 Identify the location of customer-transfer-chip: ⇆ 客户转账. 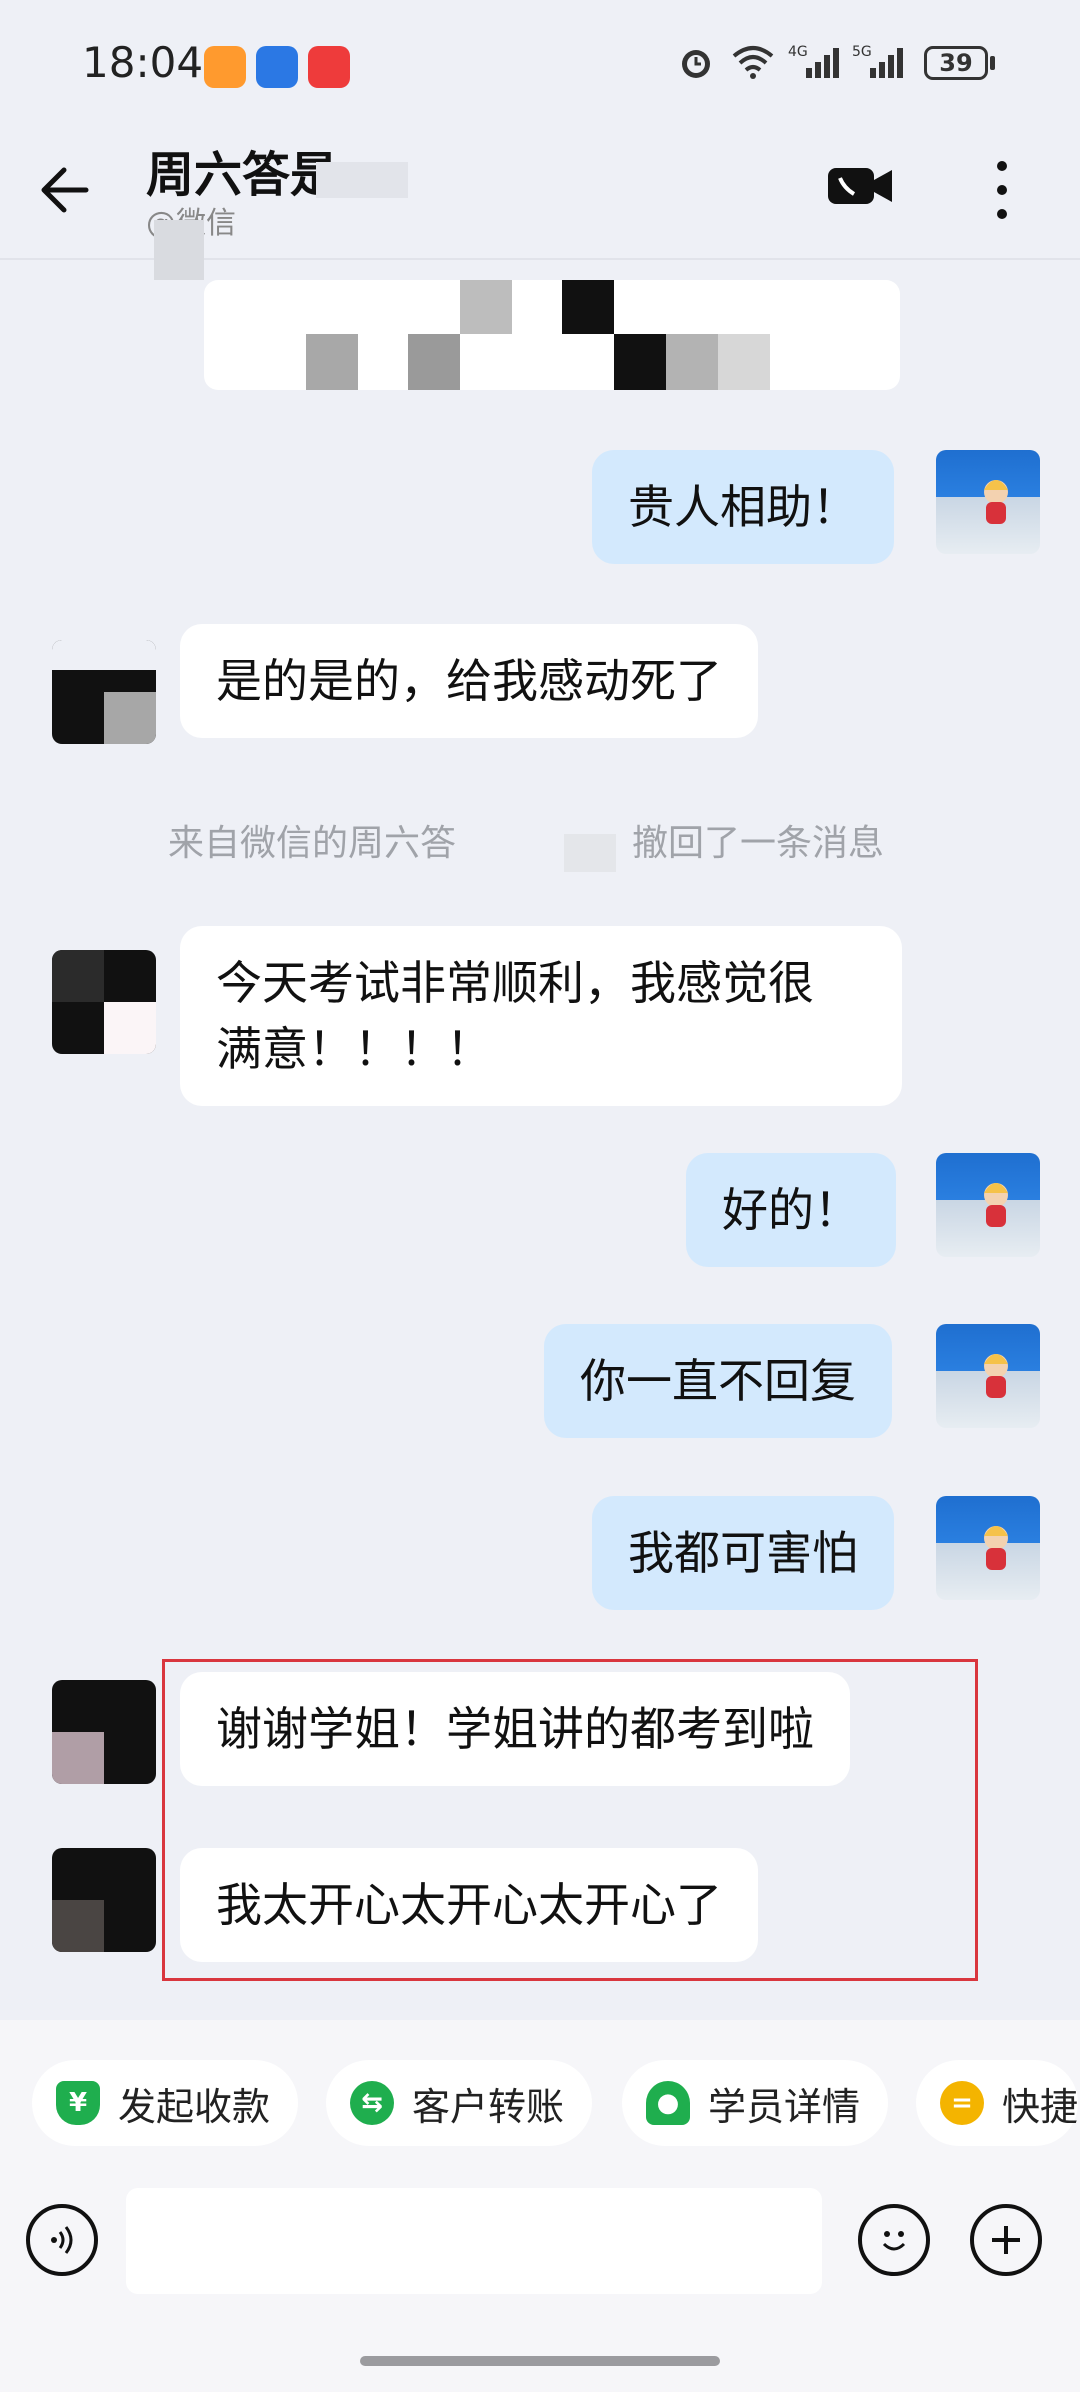
(459, 2103).